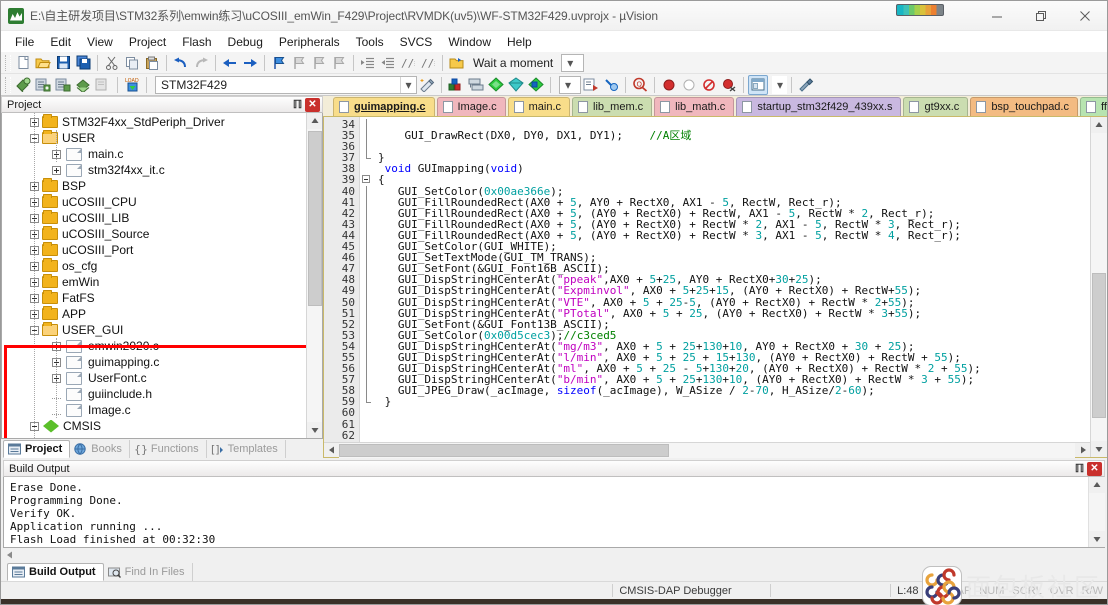 This screenshot has width=1108, height=605. What do you see at coordinates (709, 85) in the screenshot?
I see `kill-breakpoints-icon` at bounding box center [709, 85].